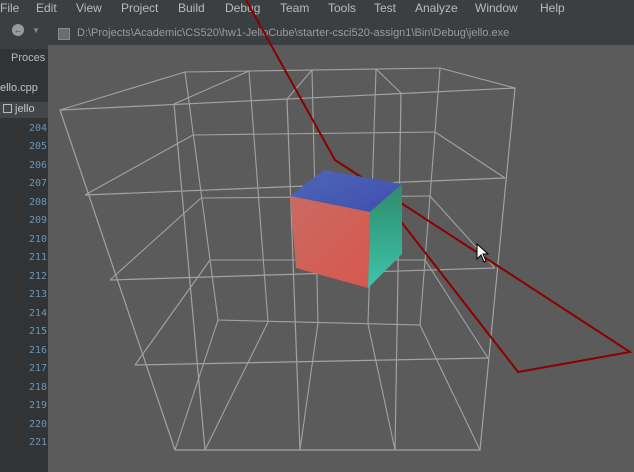 The width and height of the screenshot is (634, 472). I want to click on jello-cube, so click(346, 229).